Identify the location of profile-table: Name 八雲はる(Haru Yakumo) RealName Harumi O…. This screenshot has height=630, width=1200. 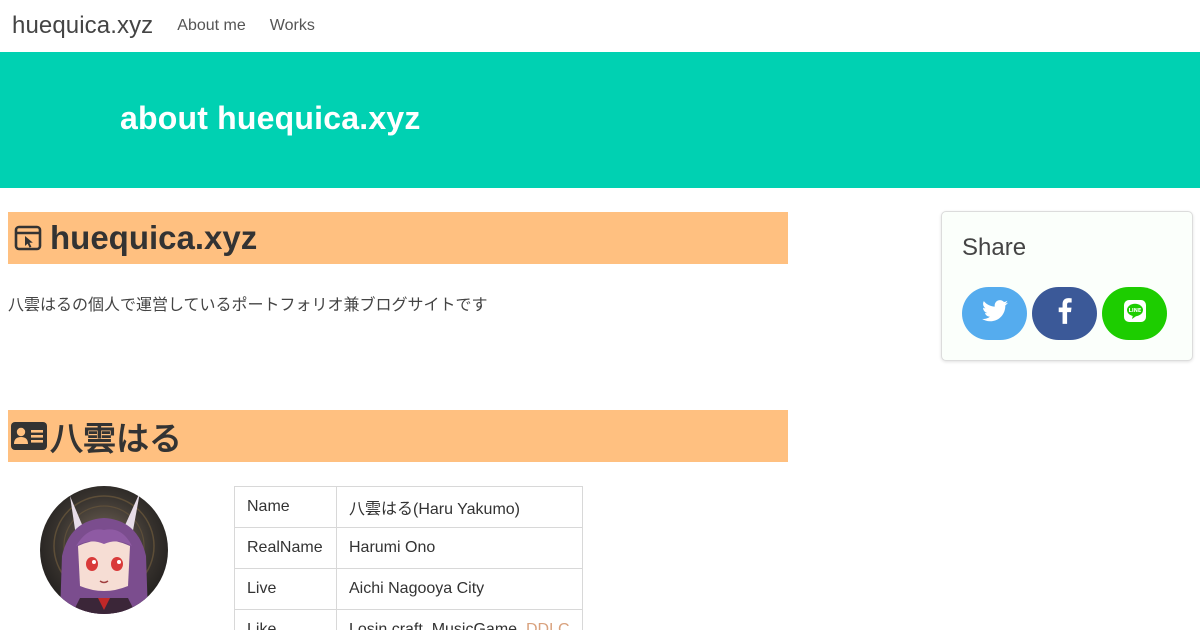
(408, 558).